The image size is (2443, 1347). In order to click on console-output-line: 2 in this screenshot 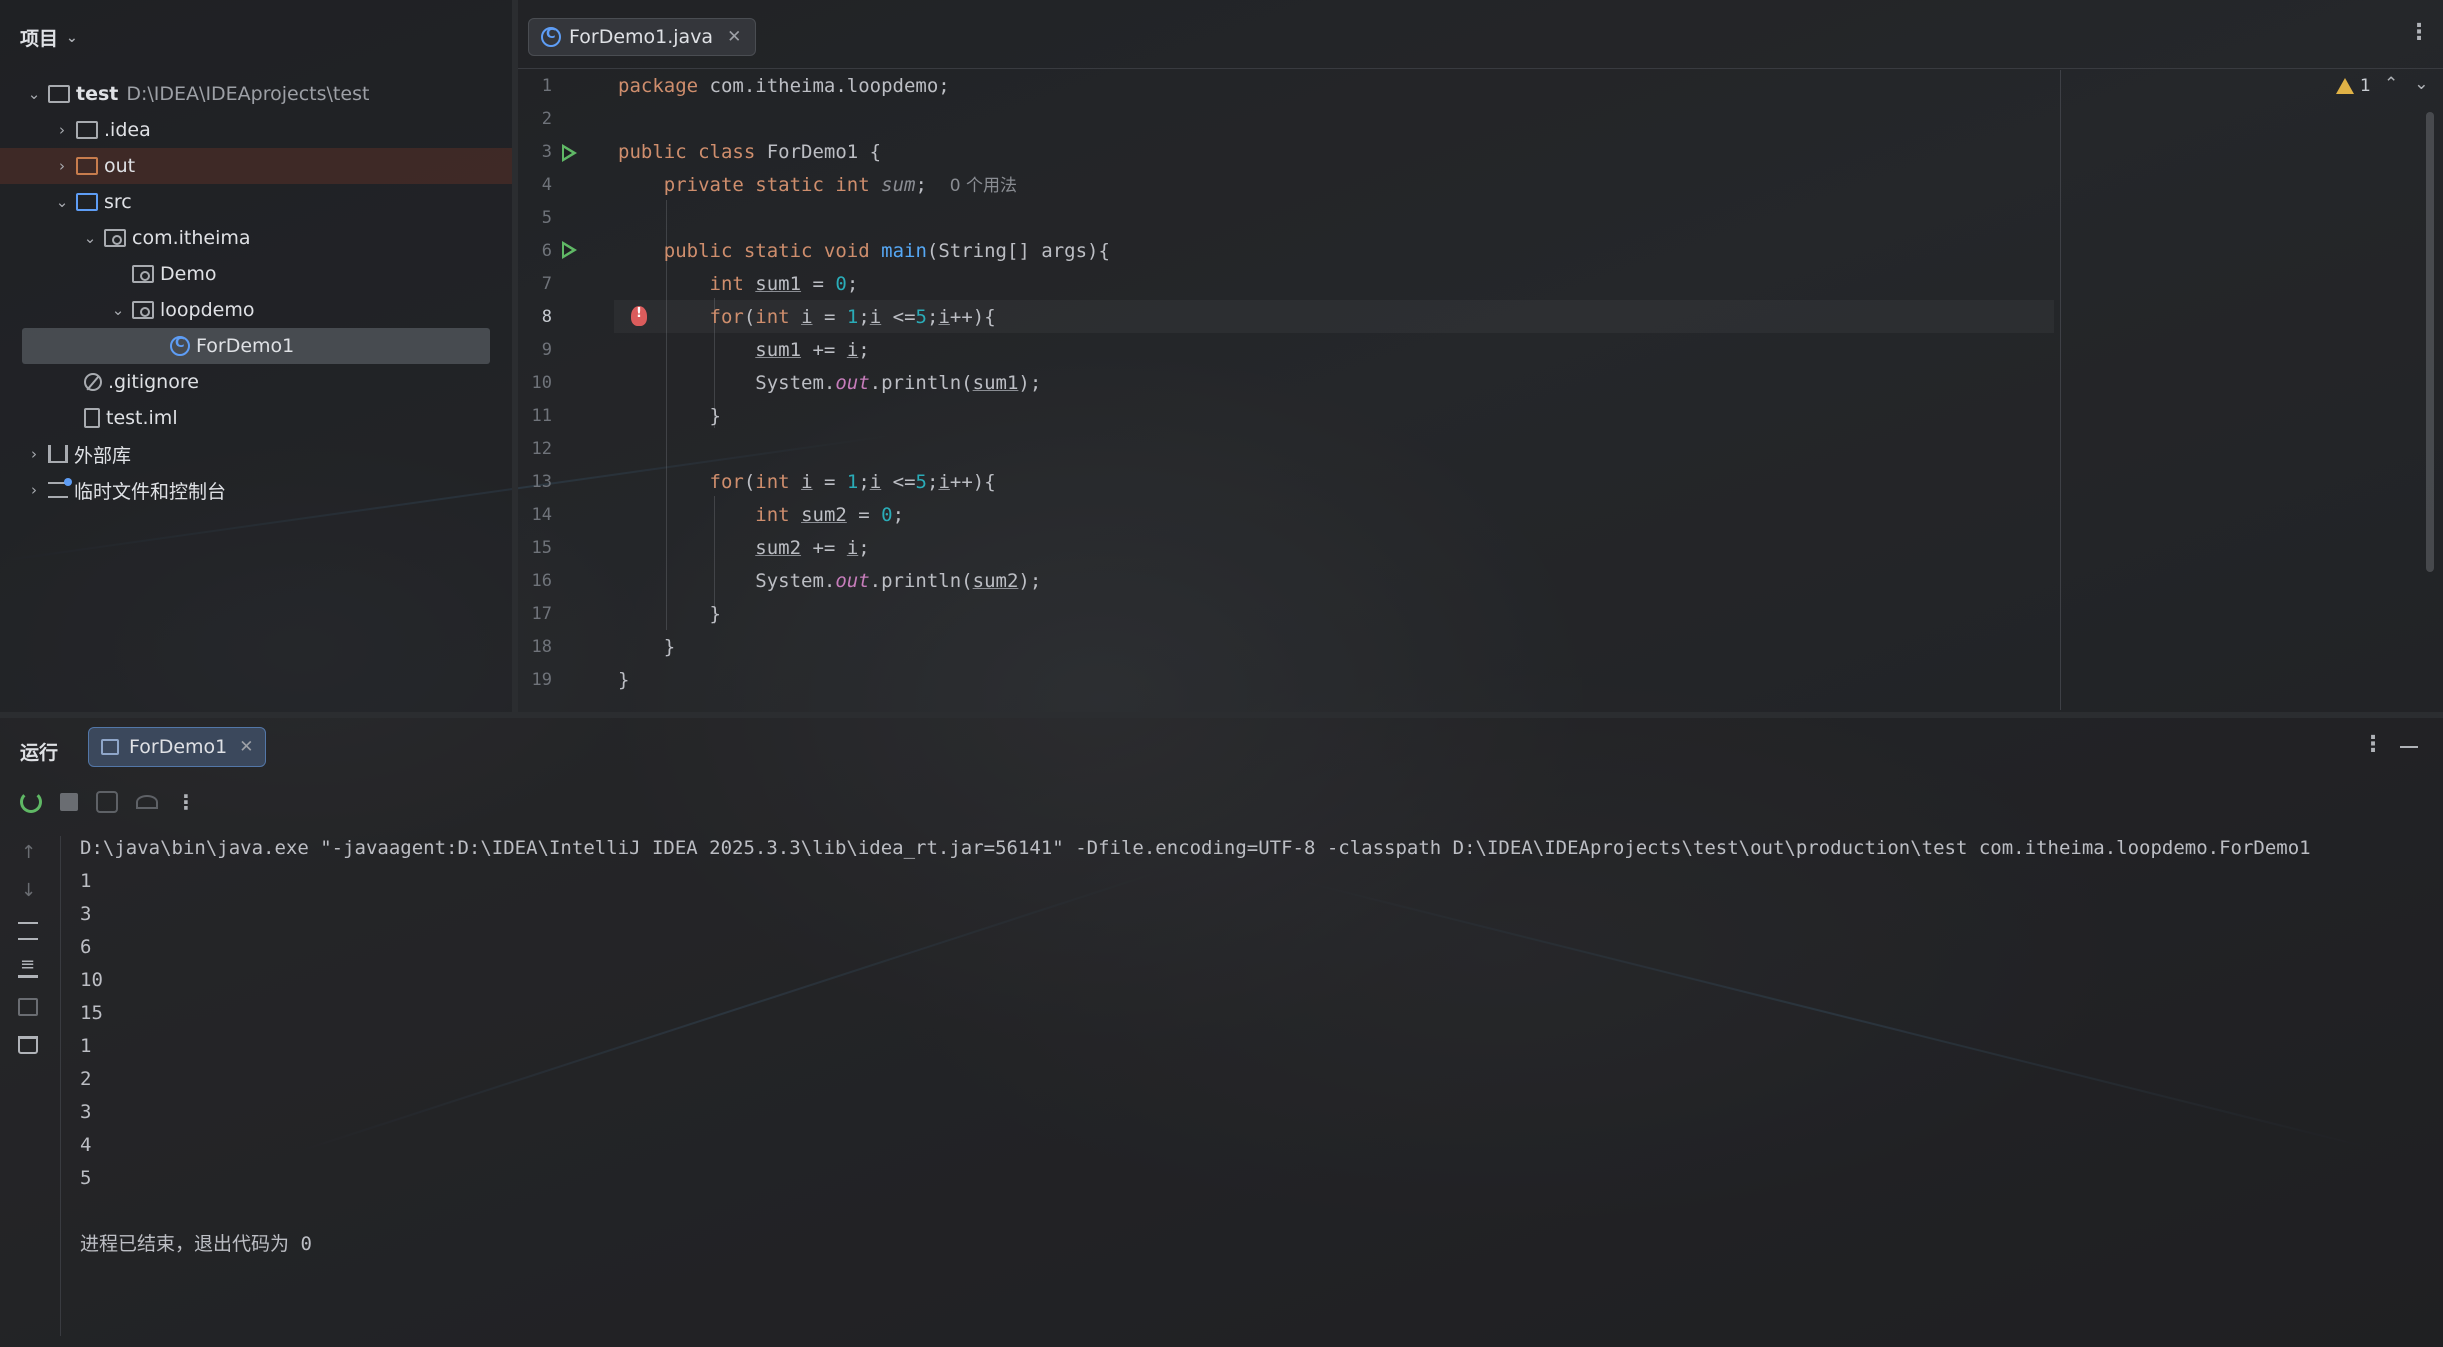, I will do `click(86, 1079)`.